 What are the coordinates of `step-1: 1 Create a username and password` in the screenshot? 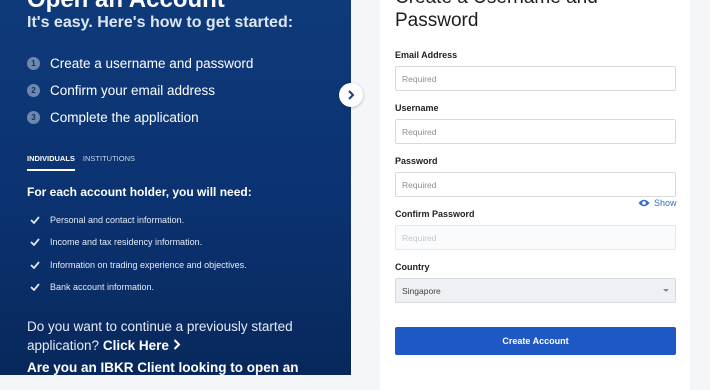 It's located at (140, 63).